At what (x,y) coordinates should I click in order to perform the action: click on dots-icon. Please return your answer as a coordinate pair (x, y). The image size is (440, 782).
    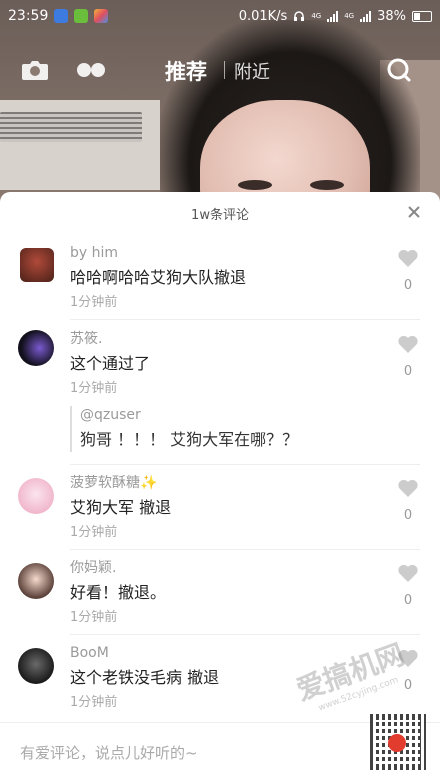
    Looking at the image, I should click on (91, 70).